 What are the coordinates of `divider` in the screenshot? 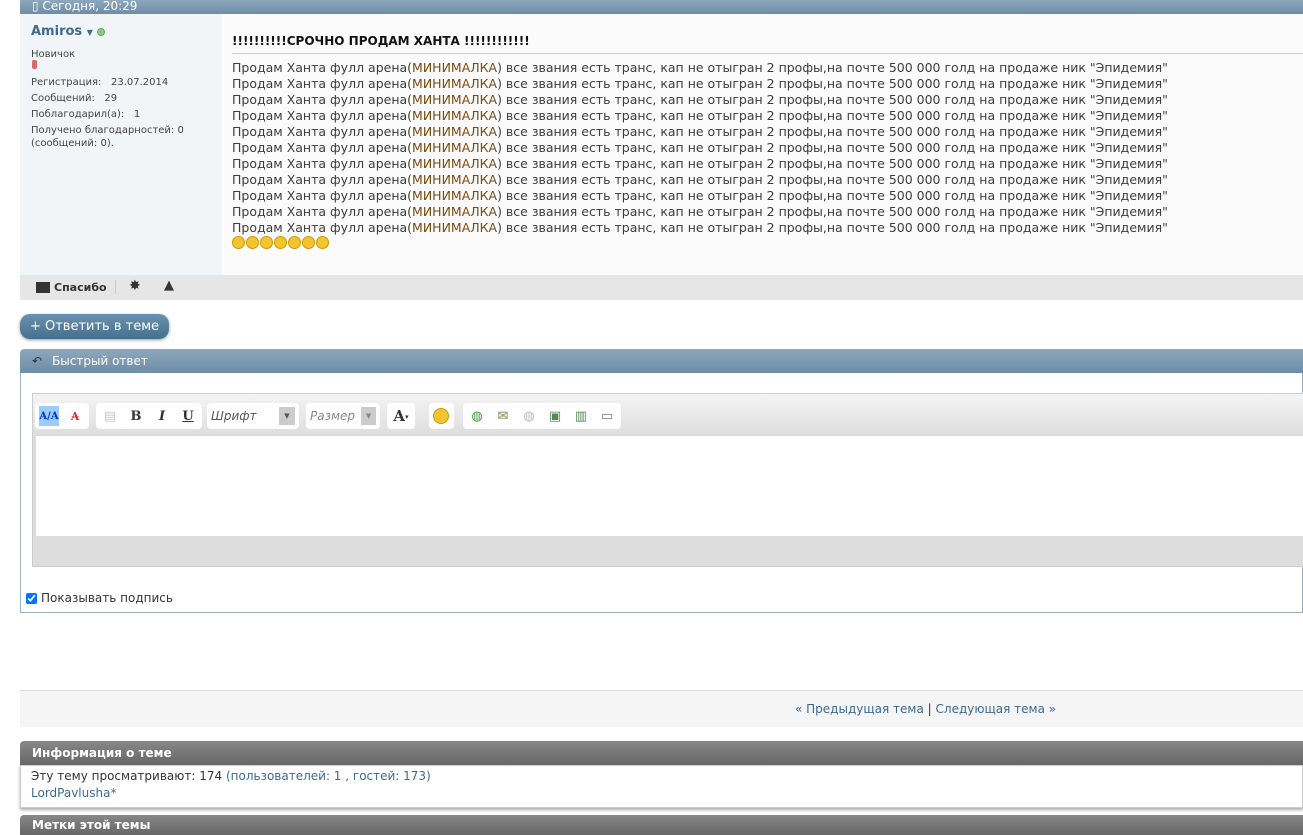 It's located at (115, 287).